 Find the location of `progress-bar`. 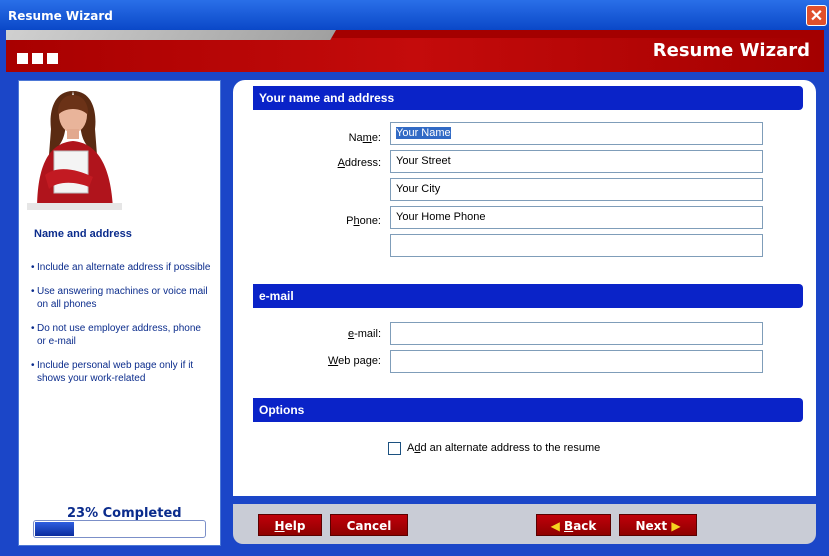

progress-bar is located at coordinates (119, 529).